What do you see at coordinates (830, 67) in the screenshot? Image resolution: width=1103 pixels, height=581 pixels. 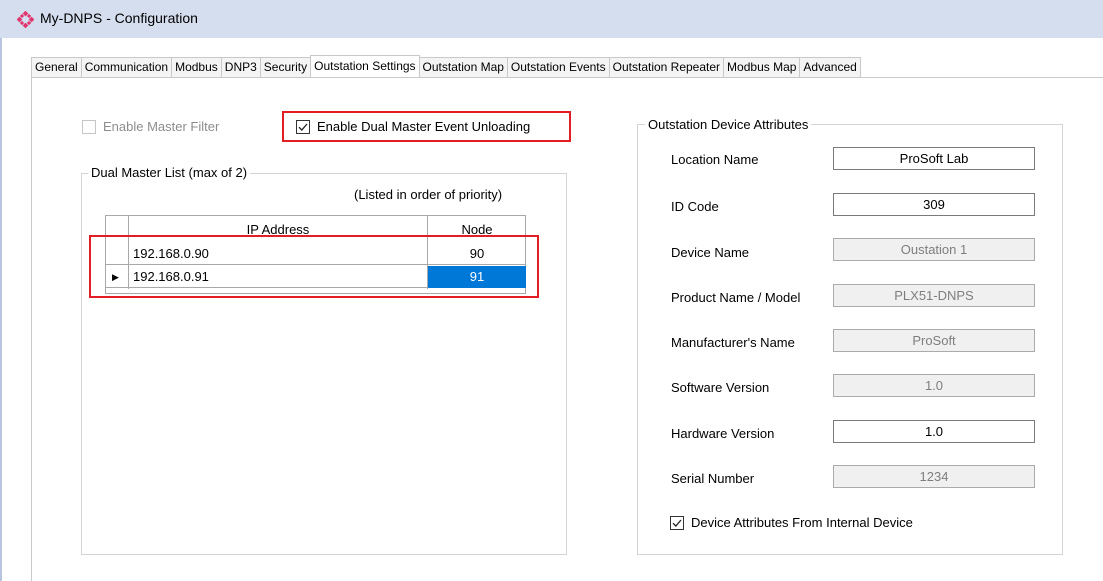 I see `tab-advanced: Advanced` at bounding box center [830, 67].